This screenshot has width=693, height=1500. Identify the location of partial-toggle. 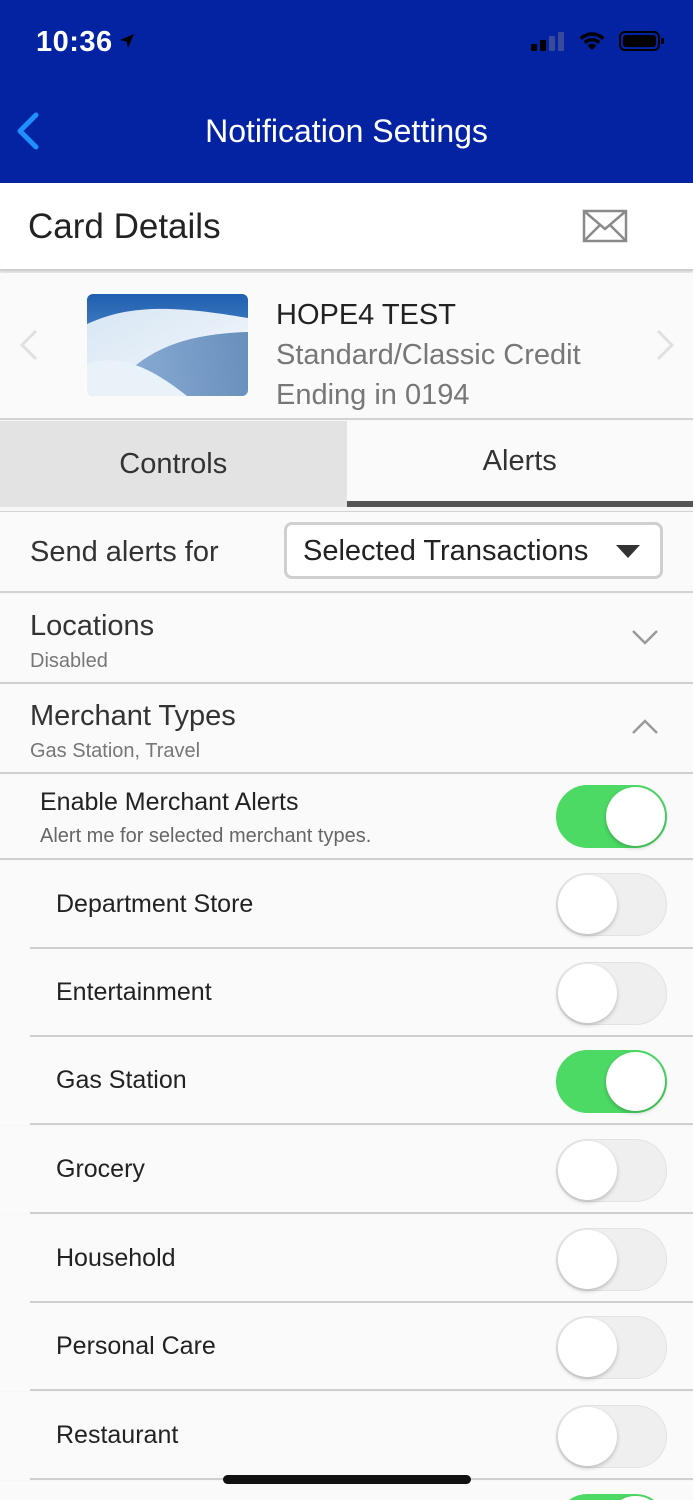
(611, 1497).